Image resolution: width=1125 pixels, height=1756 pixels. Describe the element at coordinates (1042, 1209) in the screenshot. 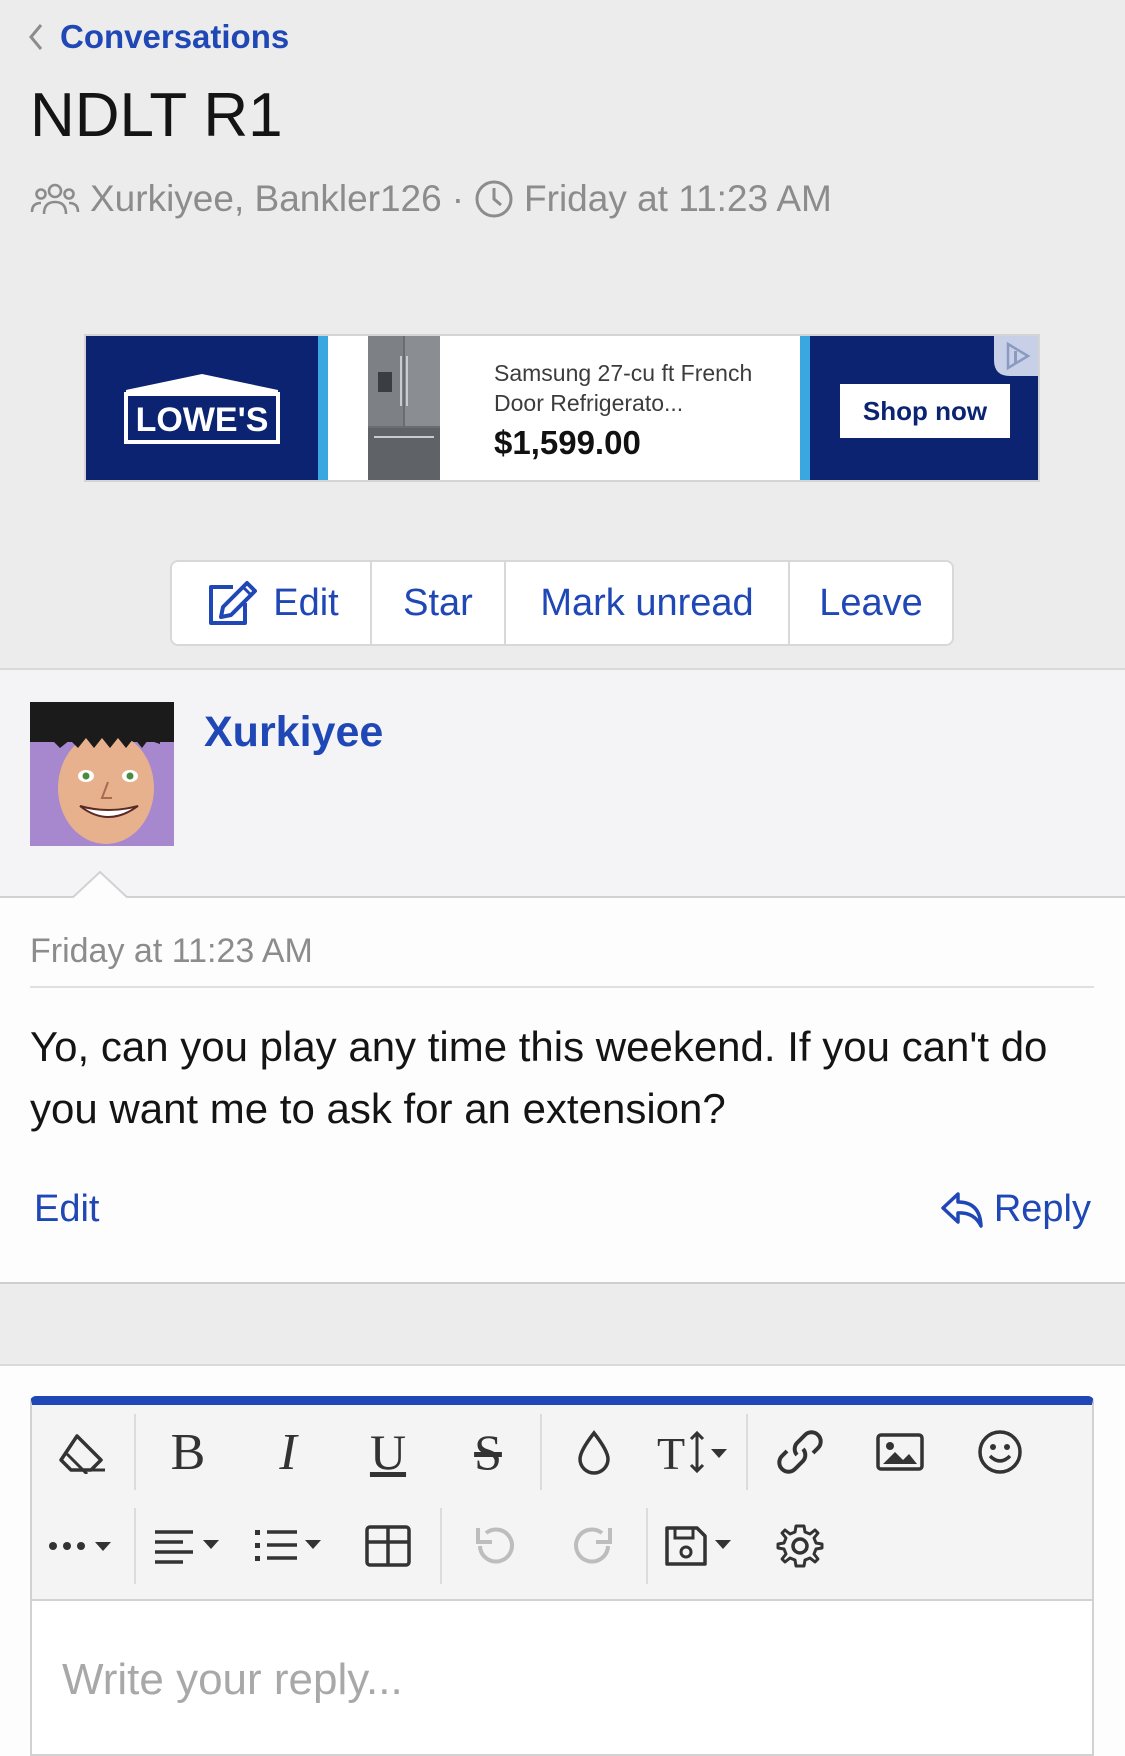

I see `reply-label: Reply` at that location.